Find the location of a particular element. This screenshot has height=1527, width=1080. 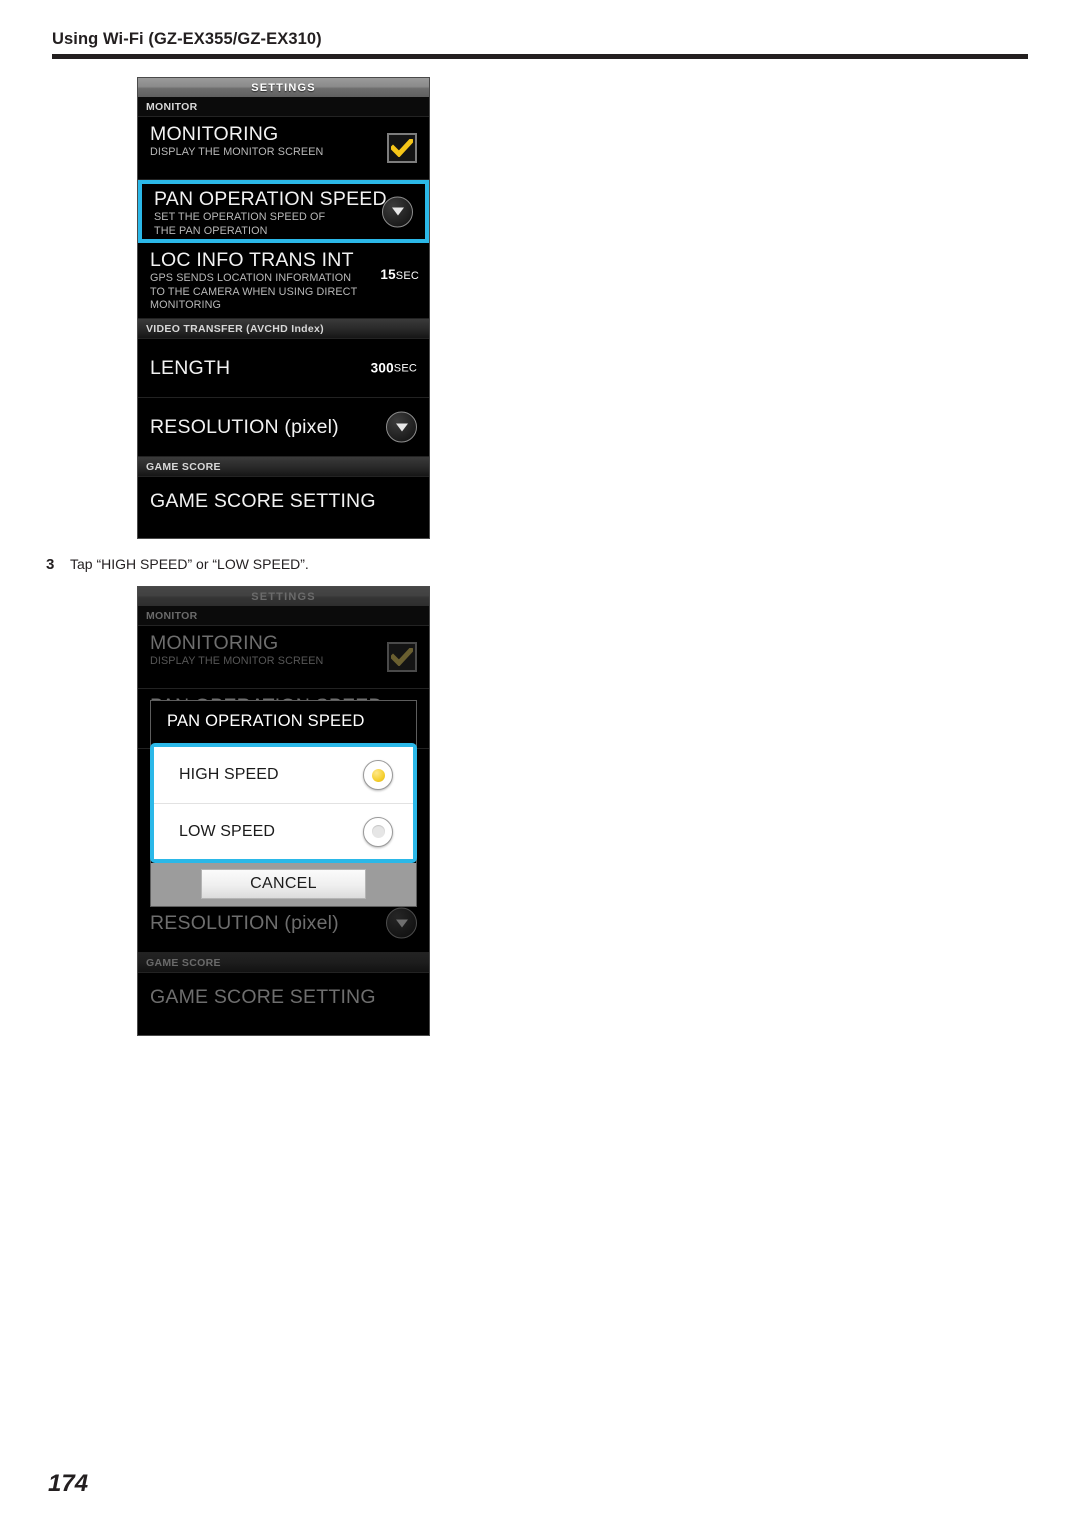

section-header-game-score: GAME SCORE is located at coordinates (283, 467).